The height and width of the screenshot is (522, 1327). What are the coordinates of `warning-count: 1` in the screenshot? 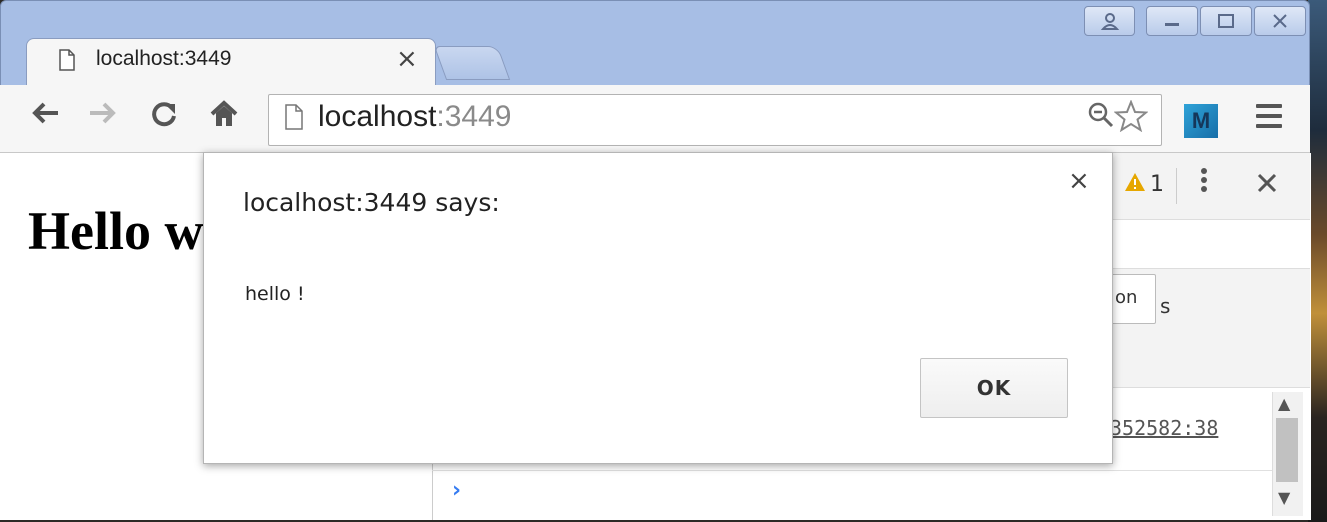 It's located at (1157, 184).